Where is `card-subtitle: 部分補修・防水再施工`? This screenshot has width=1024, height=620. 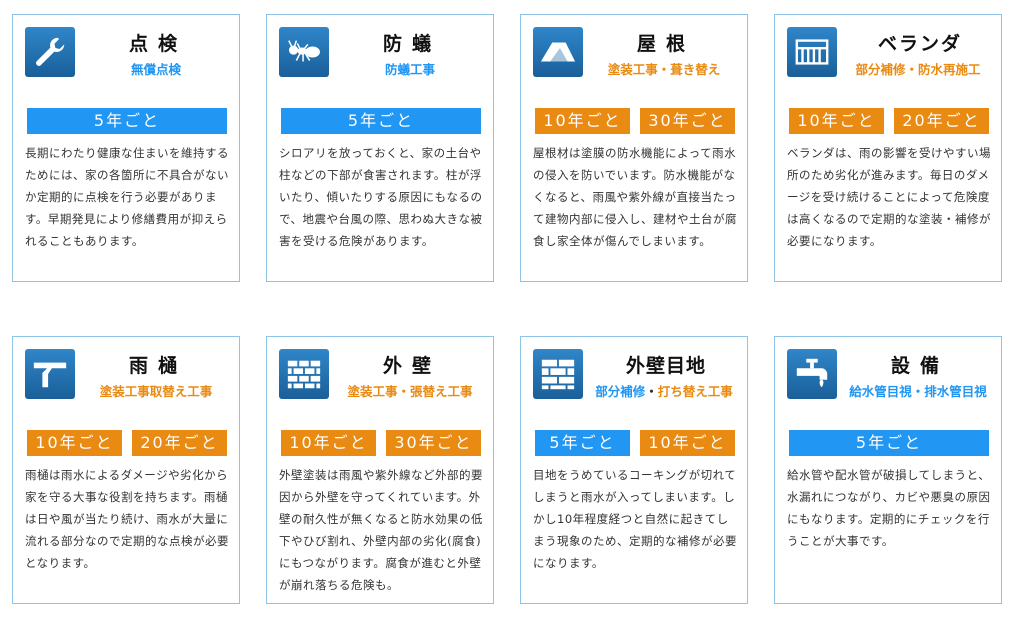 card-subtitle: 部分補修・防水再施工 is located at coordinates (918, 69).